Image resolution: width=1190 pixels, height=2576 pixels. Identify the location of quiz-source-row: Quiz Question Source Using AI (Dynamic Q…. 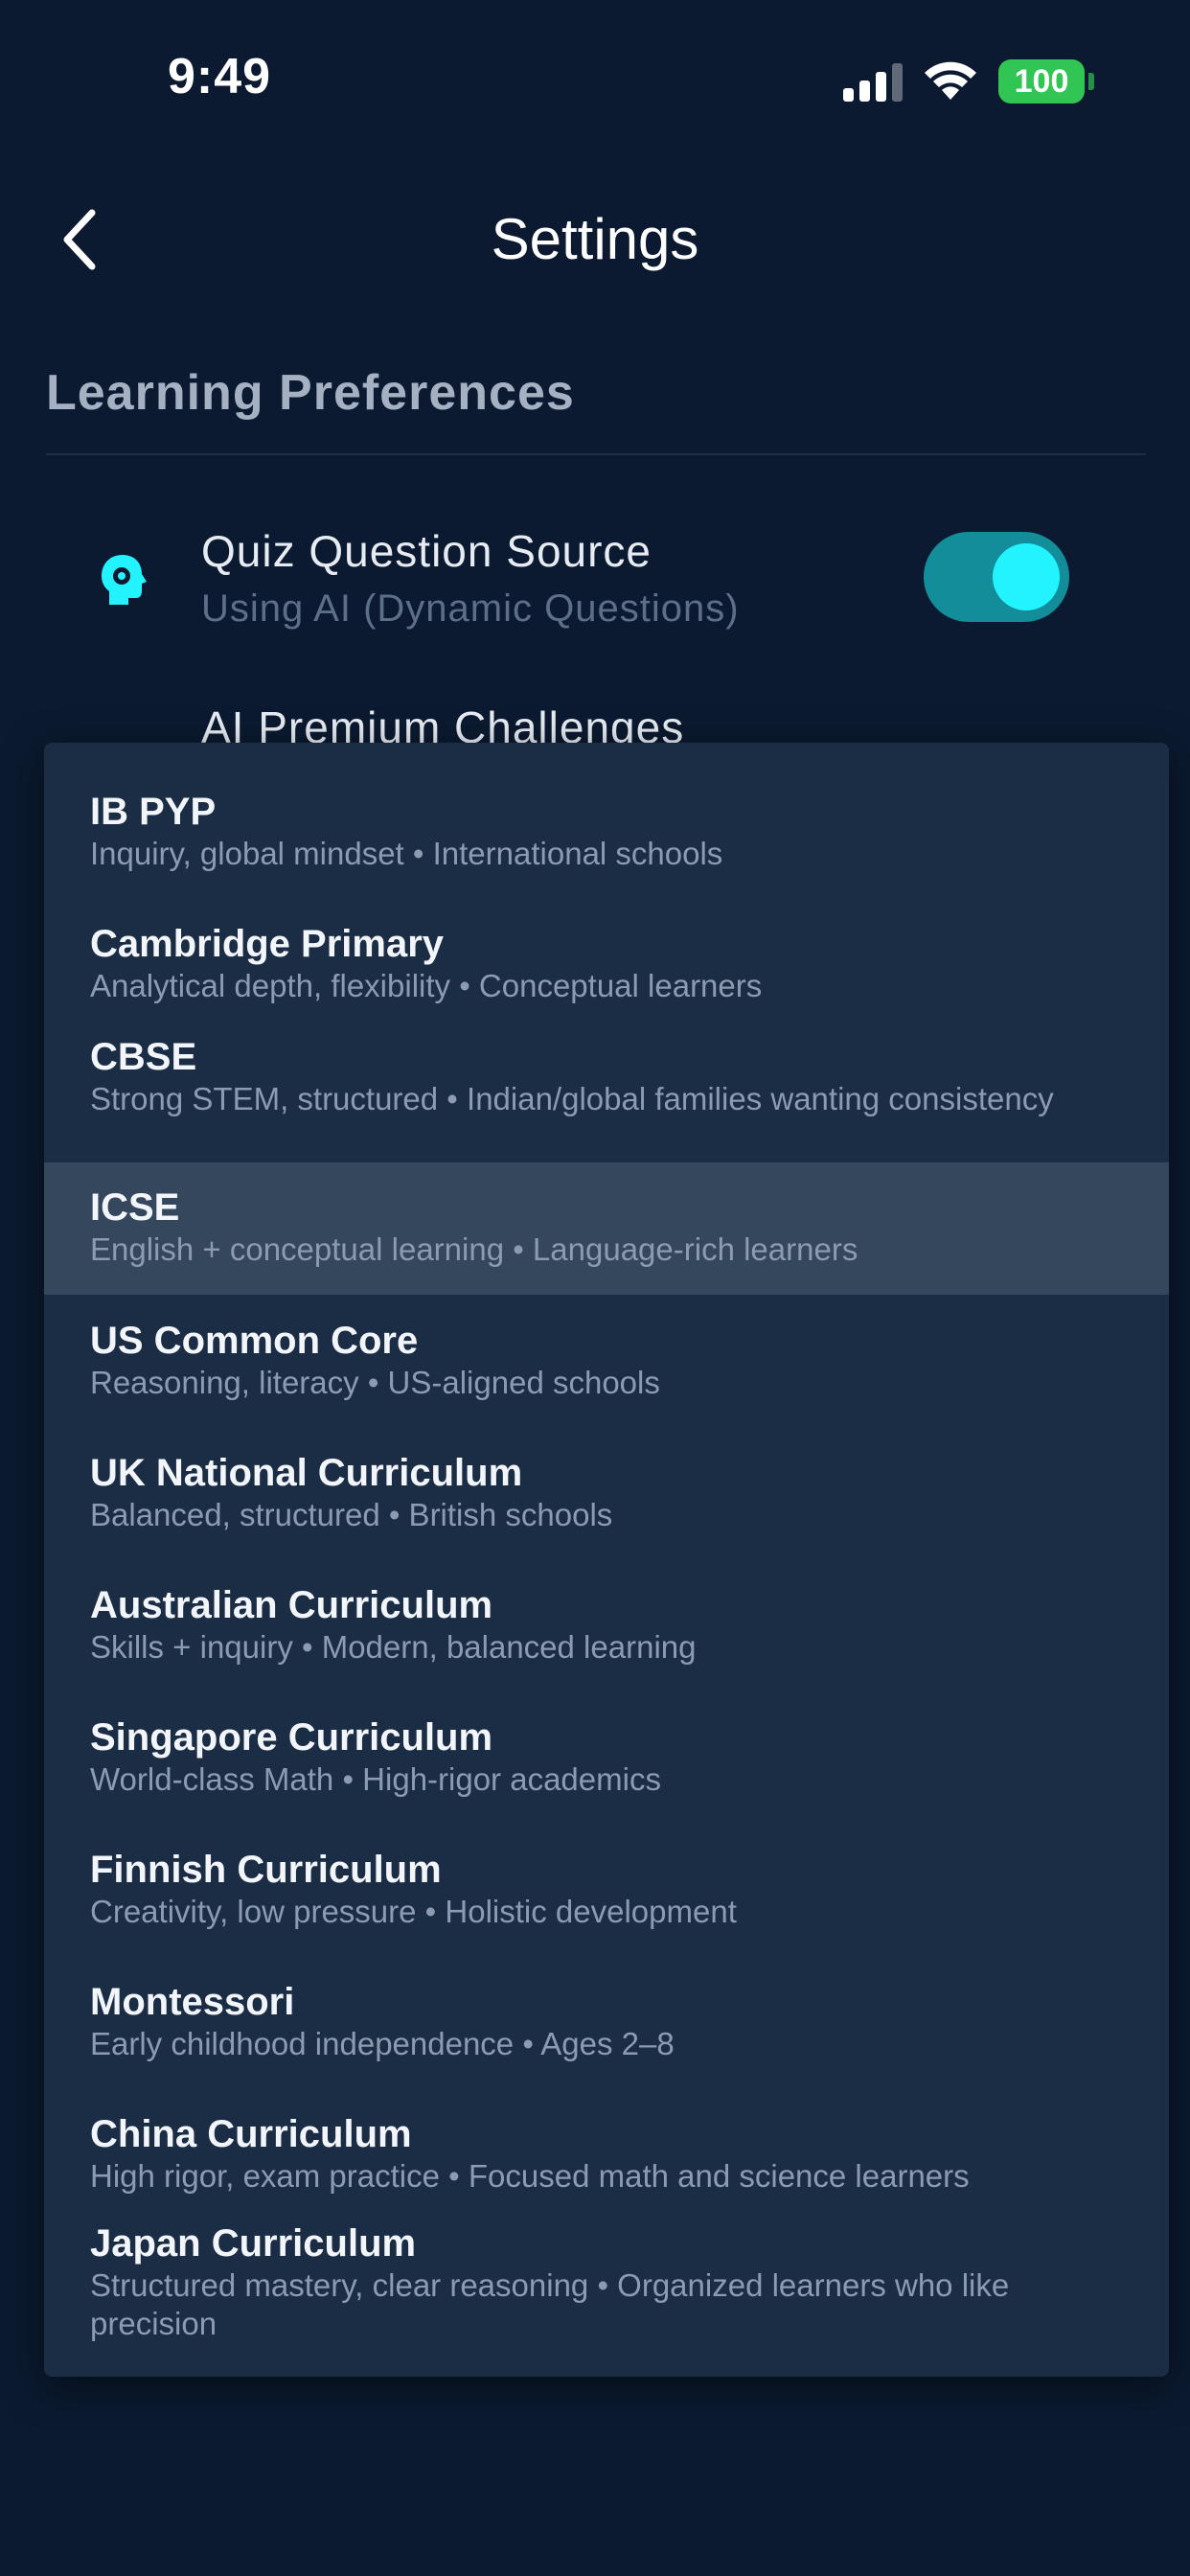
(595, 580).